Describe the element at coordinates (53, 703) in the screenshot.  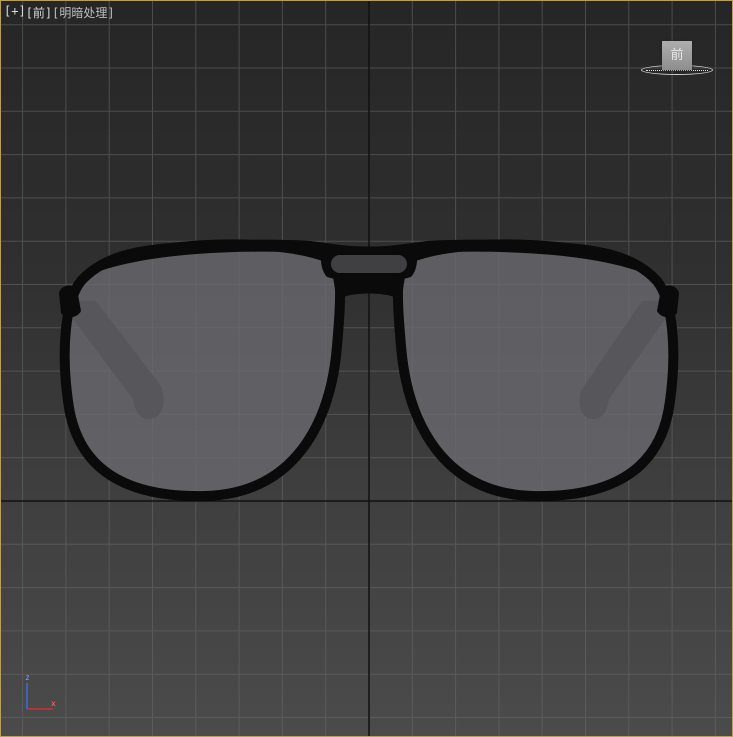
I see `axis-x-label: x` at that location.